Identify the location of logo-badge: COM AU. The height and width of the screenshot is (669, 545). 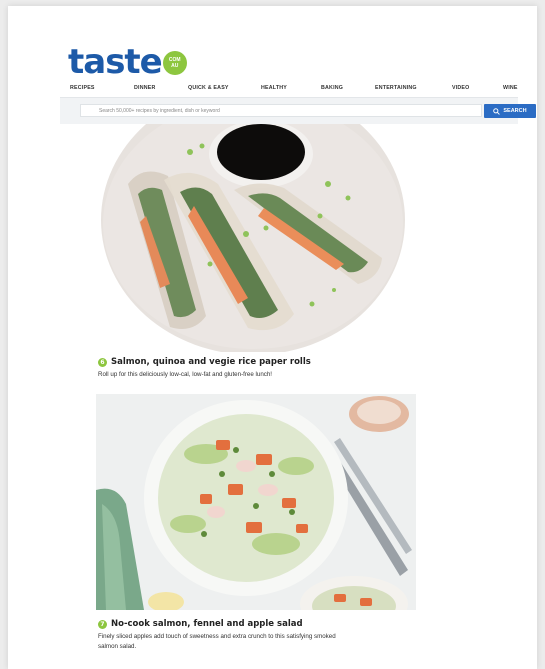
(174, 63).